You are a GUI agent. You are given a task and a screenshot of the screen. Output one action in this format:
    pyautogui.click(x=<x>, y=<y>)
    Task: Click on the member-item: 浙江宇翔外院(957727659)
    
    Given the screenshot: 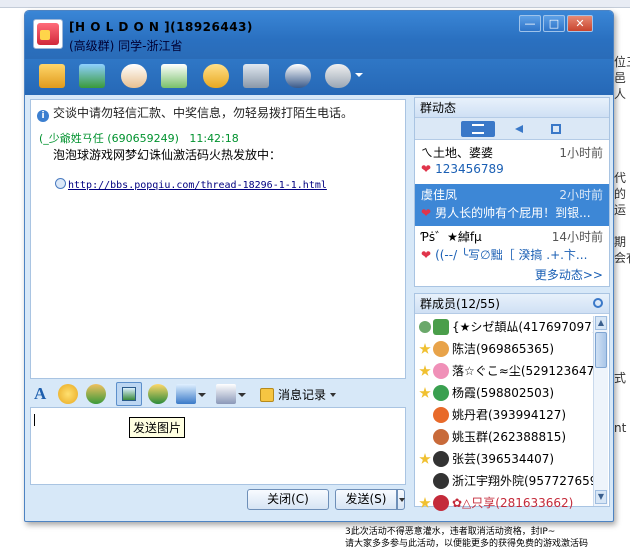 What is the action you would take?
    pyautogui.click(x=510, y=481)
    